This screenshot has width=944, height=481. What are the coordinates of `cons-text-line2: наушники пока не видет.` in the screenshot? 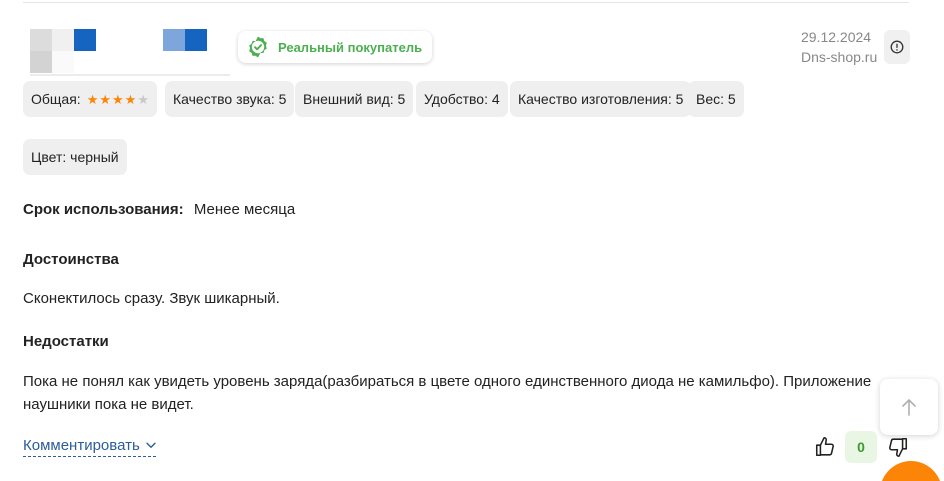 It's located at (108, 404).